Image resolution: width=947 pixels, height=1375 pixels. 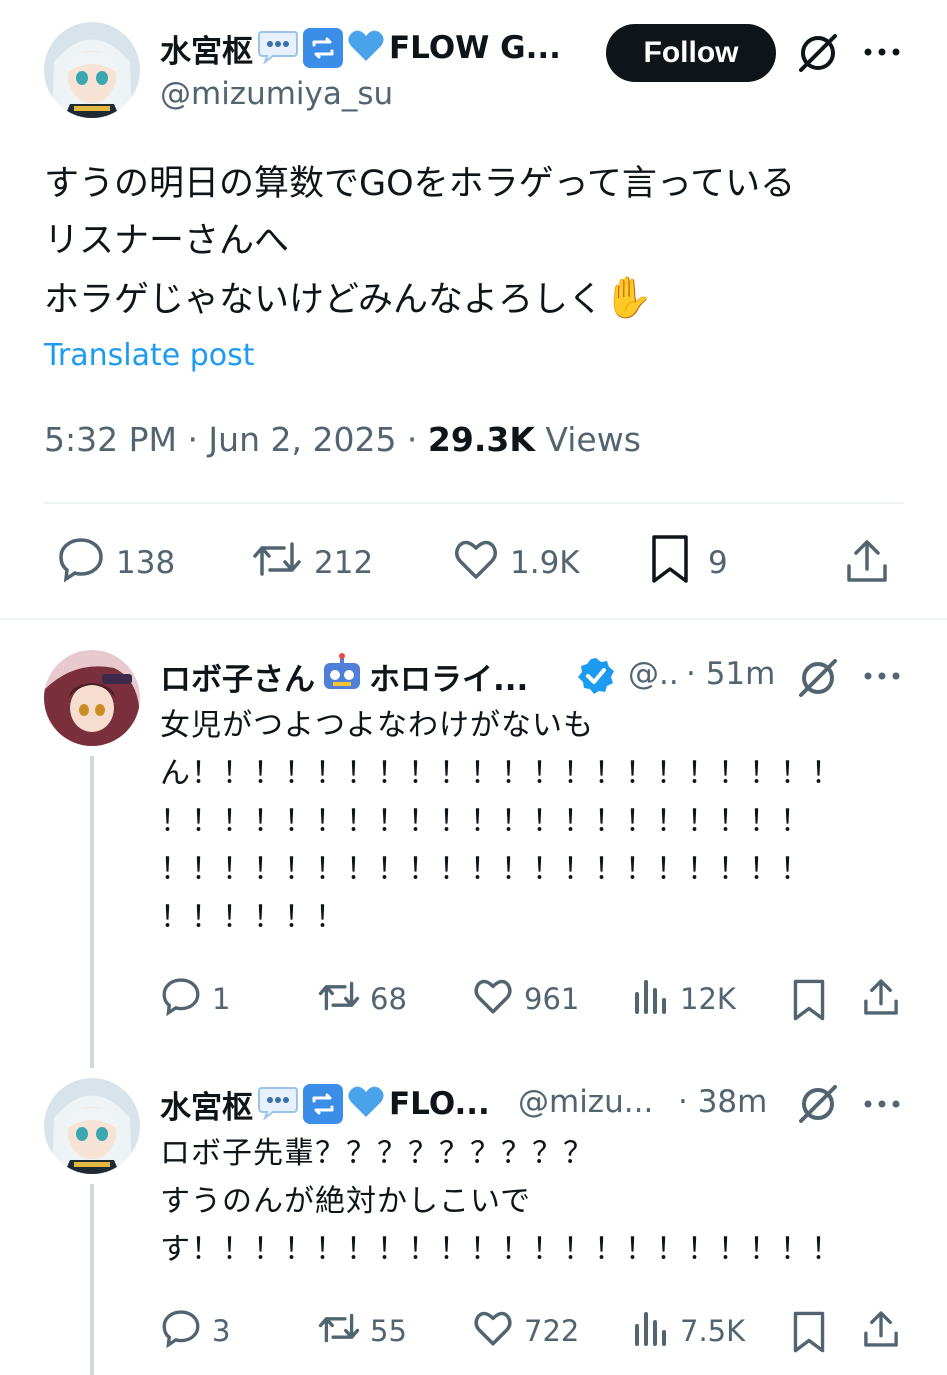 I want to click on views-button: 7.5K, so click(x=688, y=1331).